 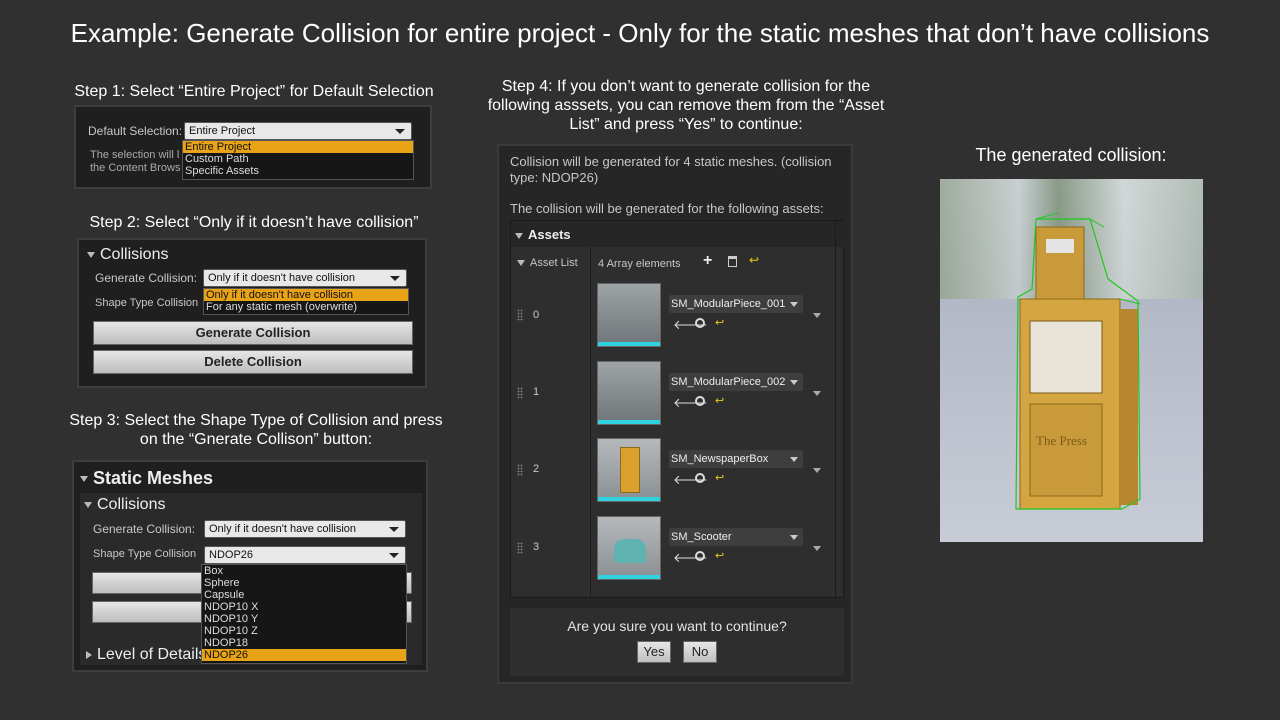 What do you see at coordinates (835, 410) in the screenshot?
I see `right-divider` at bounding box center [835, 410].